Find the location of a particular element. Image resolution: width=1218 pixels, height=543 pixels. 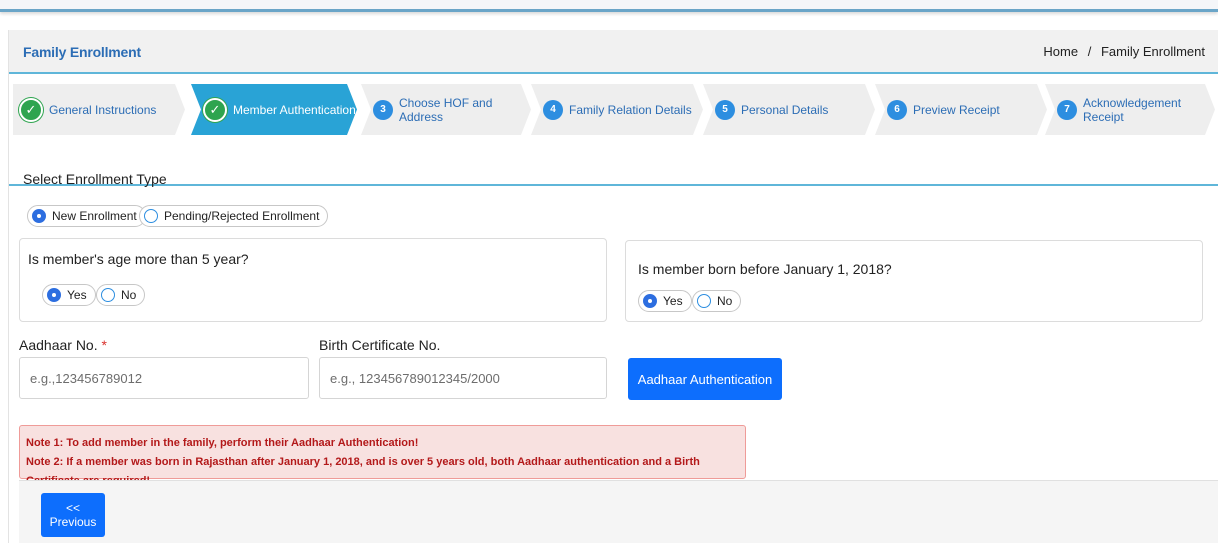

radio-age-no: No is located at coordinates (121, 295).